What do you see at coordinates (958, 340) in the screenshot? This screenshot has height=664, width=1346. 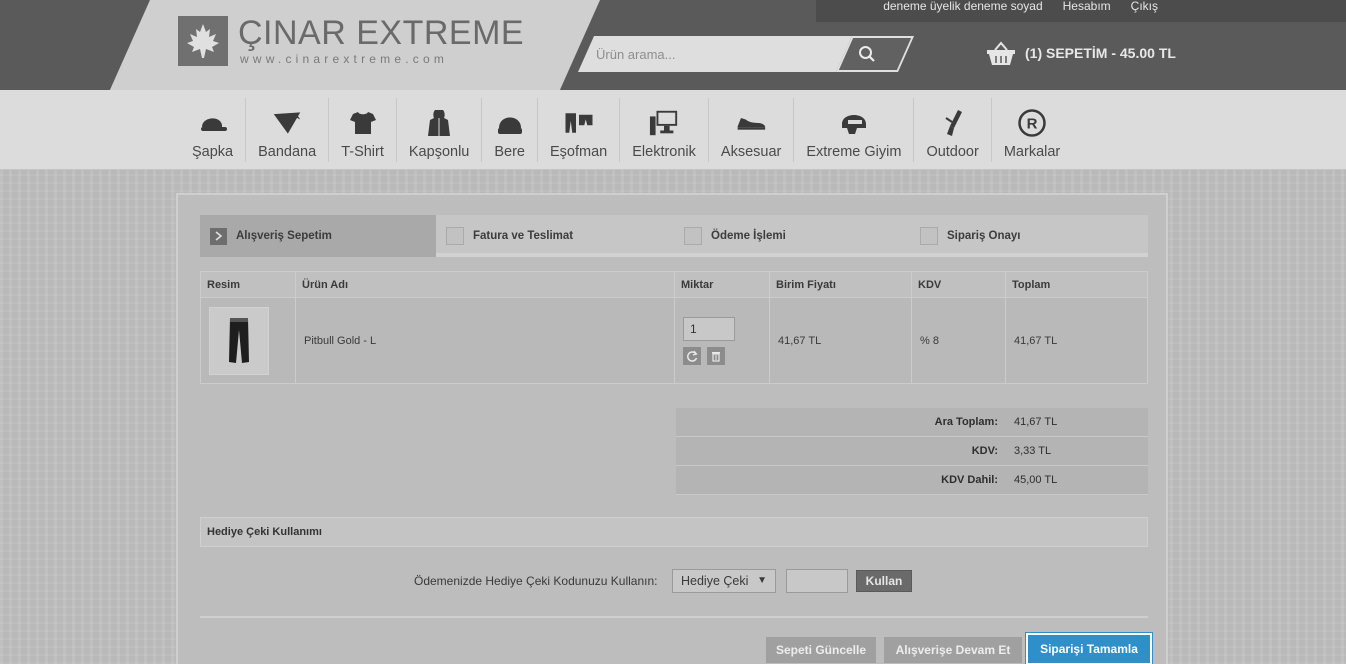 I see `vat-rate: % 8` at bounding box center [958, 340].